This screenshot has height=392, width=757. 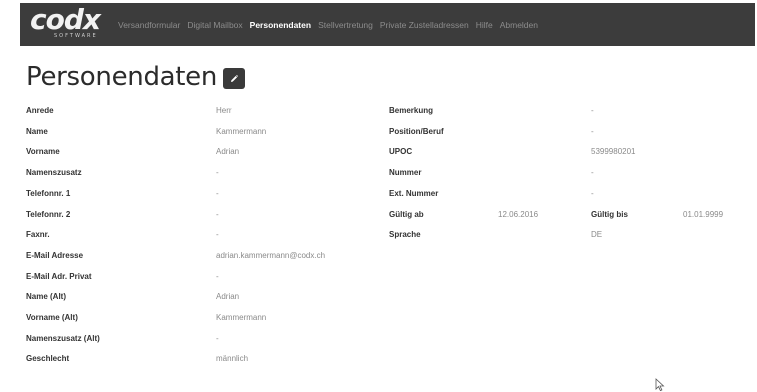 I want to click on value-gueltig-ab: 12.06.2016, so click(x=518, y=214).